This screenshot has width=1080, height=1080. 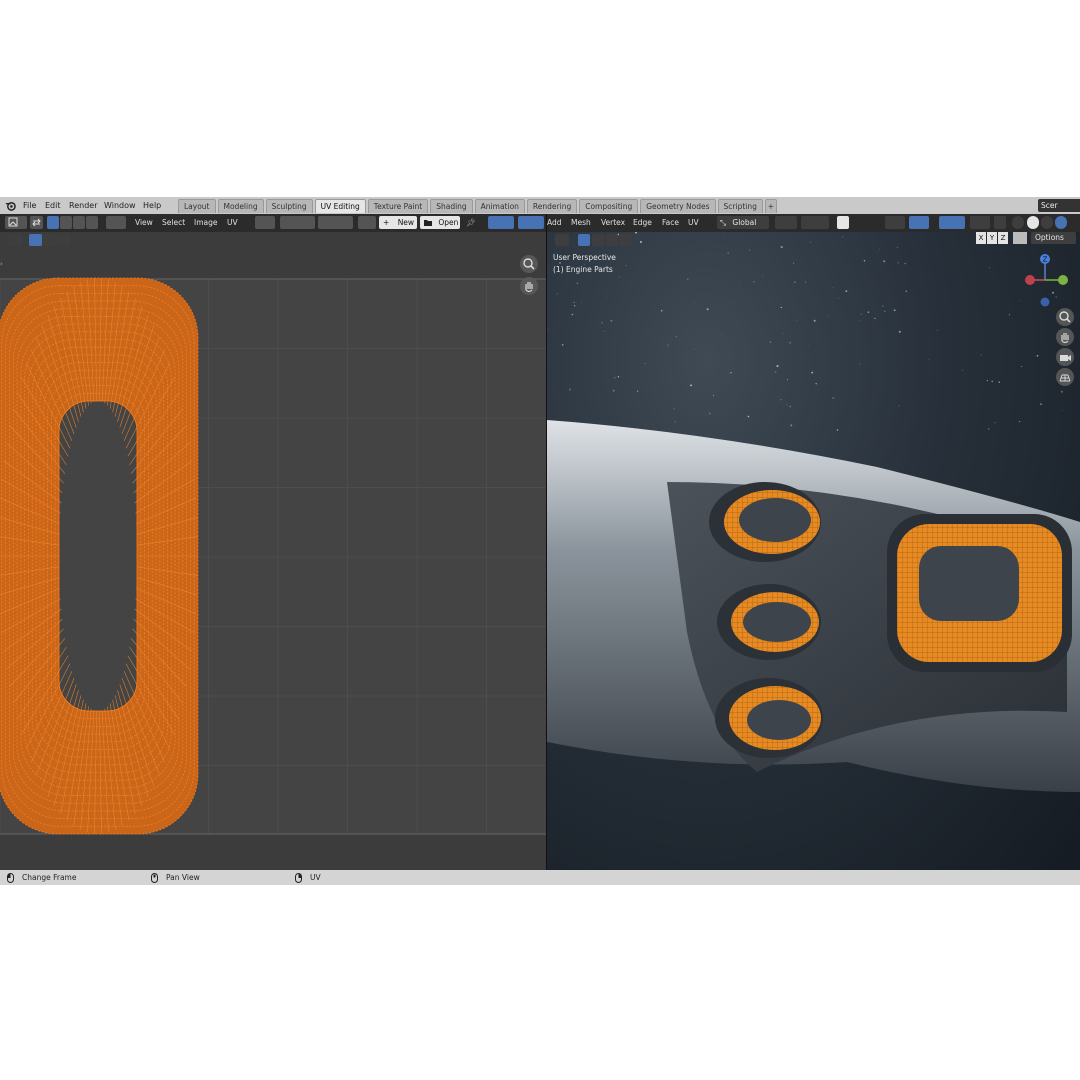 What do you see at coordinates (815, 222) in the screenshot?
I see `snap-toggle` at bounding box center [815, 222].